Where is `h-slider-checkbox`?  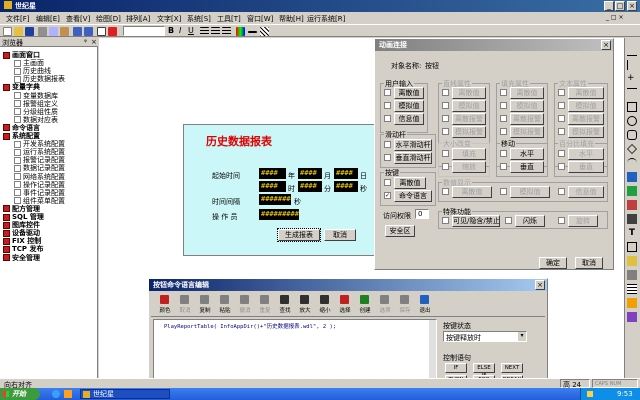 h-slider-checkbox is located at coordinates (387, 144).